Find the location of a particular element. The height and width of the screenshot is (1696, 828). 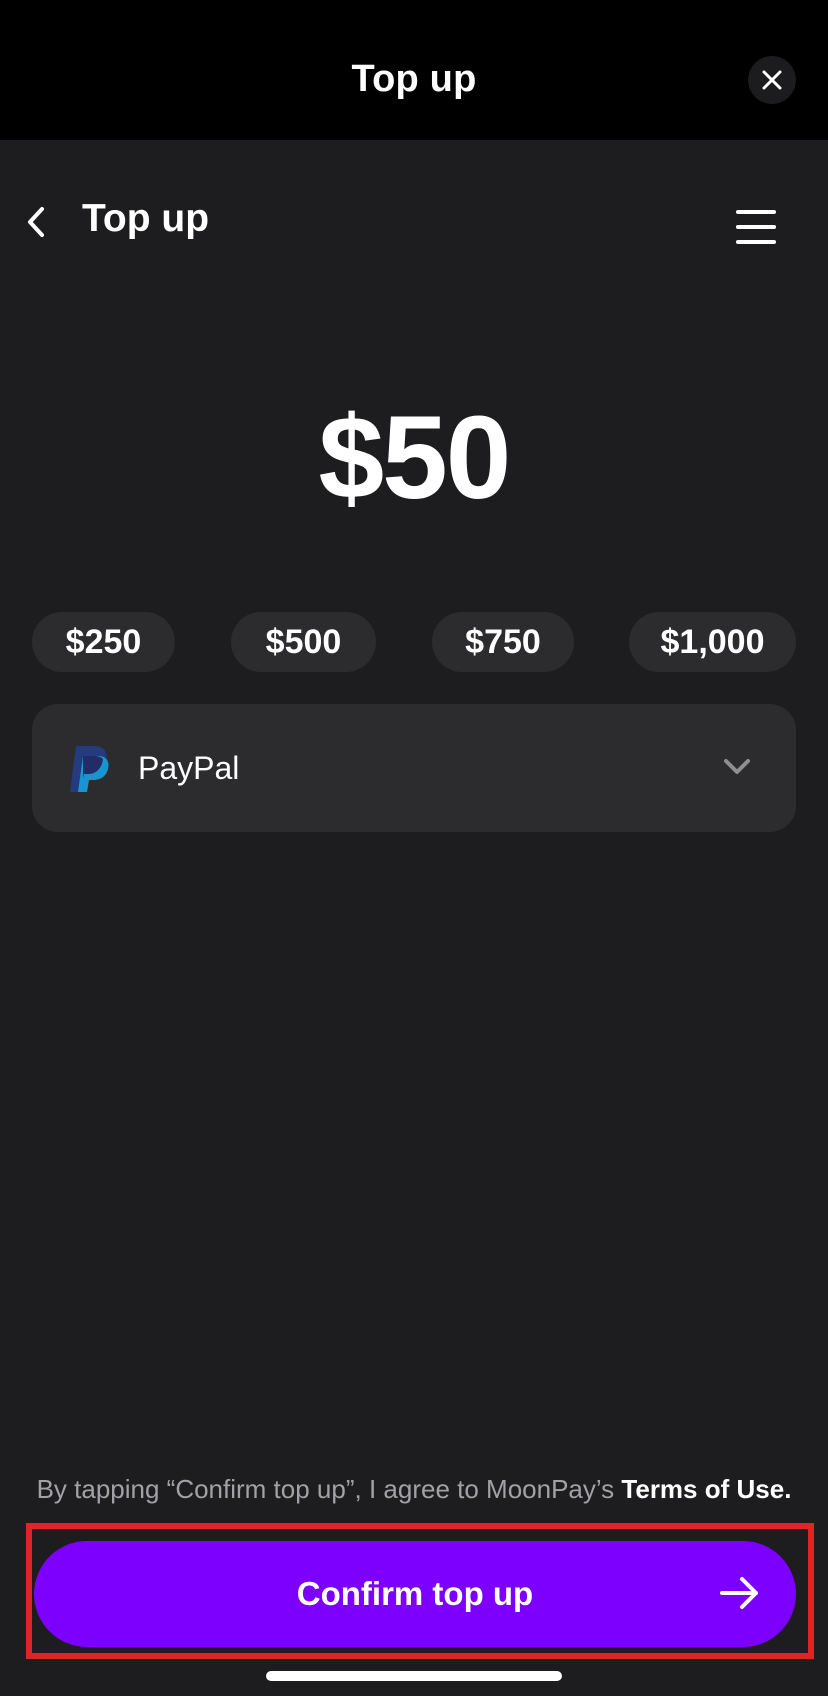

close-button is located at coordinates (772, 80).